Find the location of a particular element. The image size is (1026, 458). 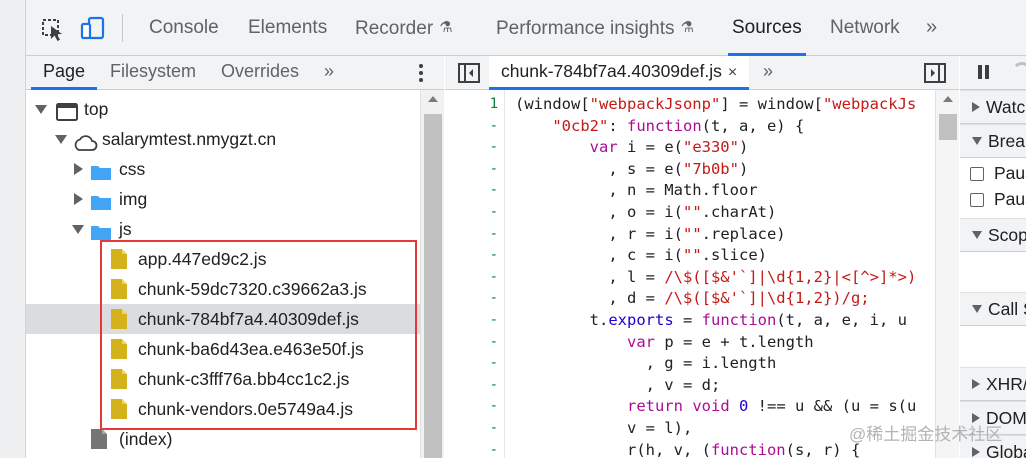

tree-item-folder-js: js is located at coordinates (223, 229).